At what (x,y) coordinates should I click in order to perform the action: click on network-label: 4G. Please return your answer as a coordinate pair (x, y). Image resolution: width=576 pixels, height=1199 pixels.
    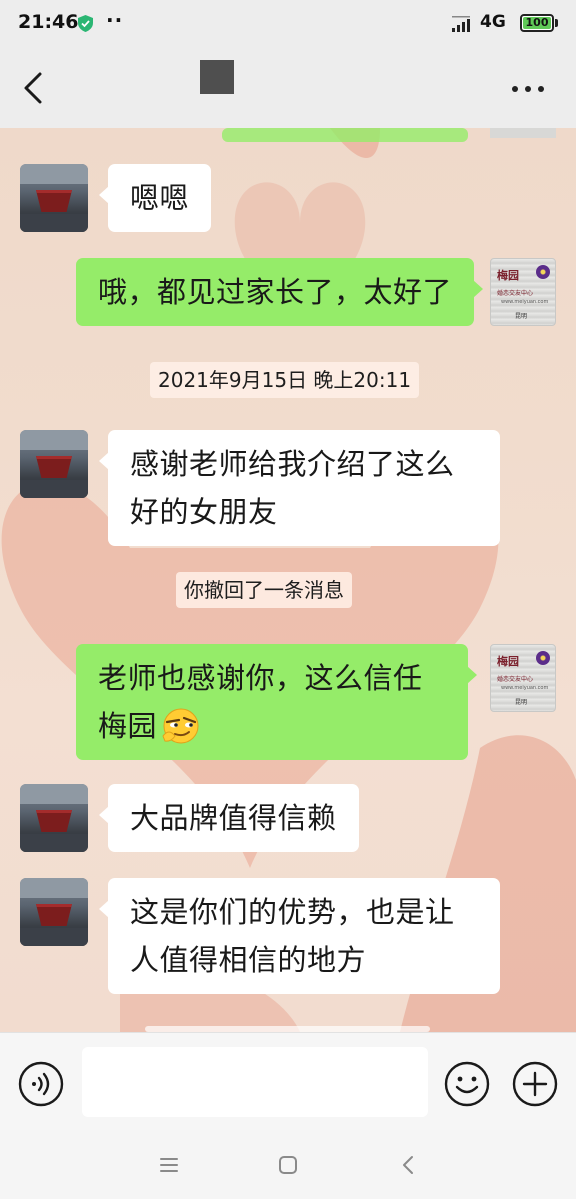
    Looking at the image, I should click on (493, 22).